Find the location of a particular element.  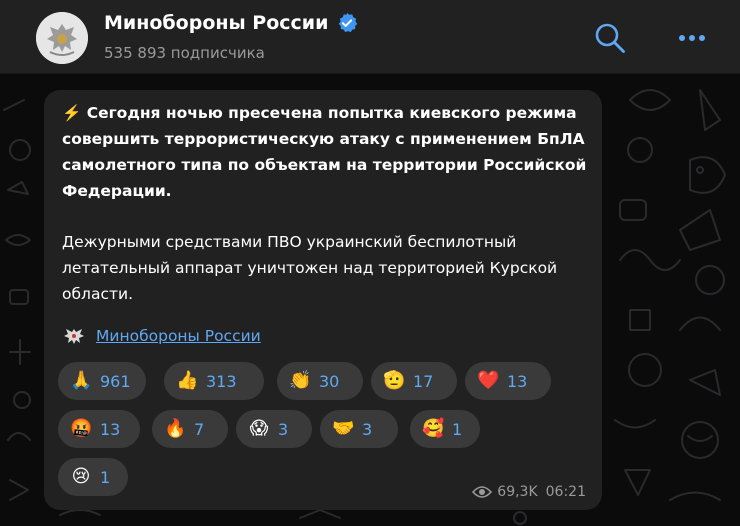

search-icon is located at coordinates (610, 38).